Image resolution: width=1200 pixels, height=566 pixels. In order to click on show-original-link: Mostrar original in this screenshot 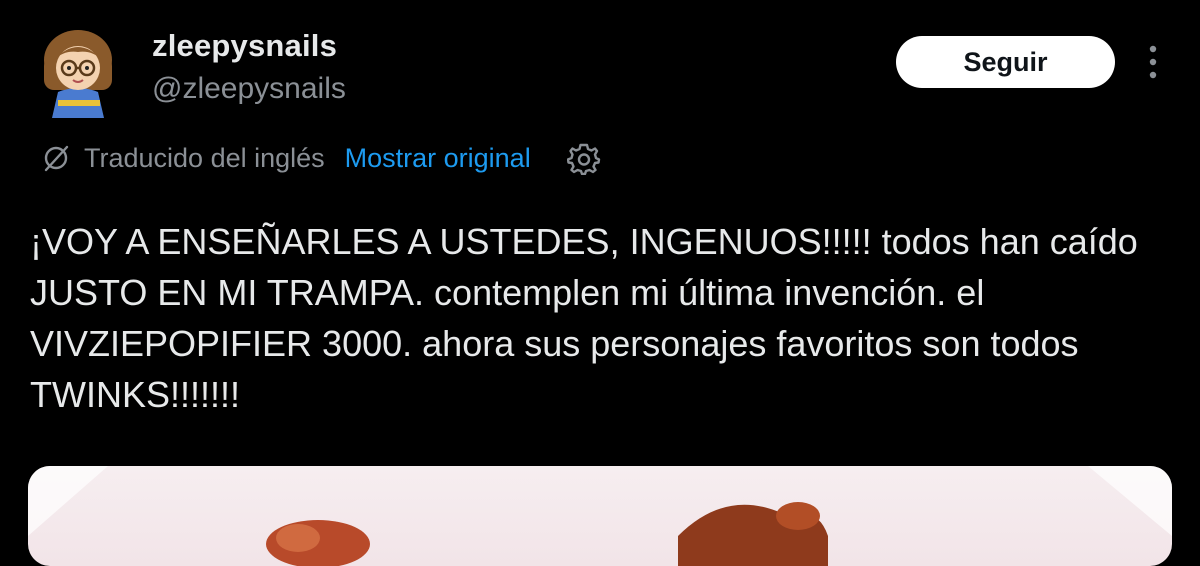, I will do `click(438, 158)`.